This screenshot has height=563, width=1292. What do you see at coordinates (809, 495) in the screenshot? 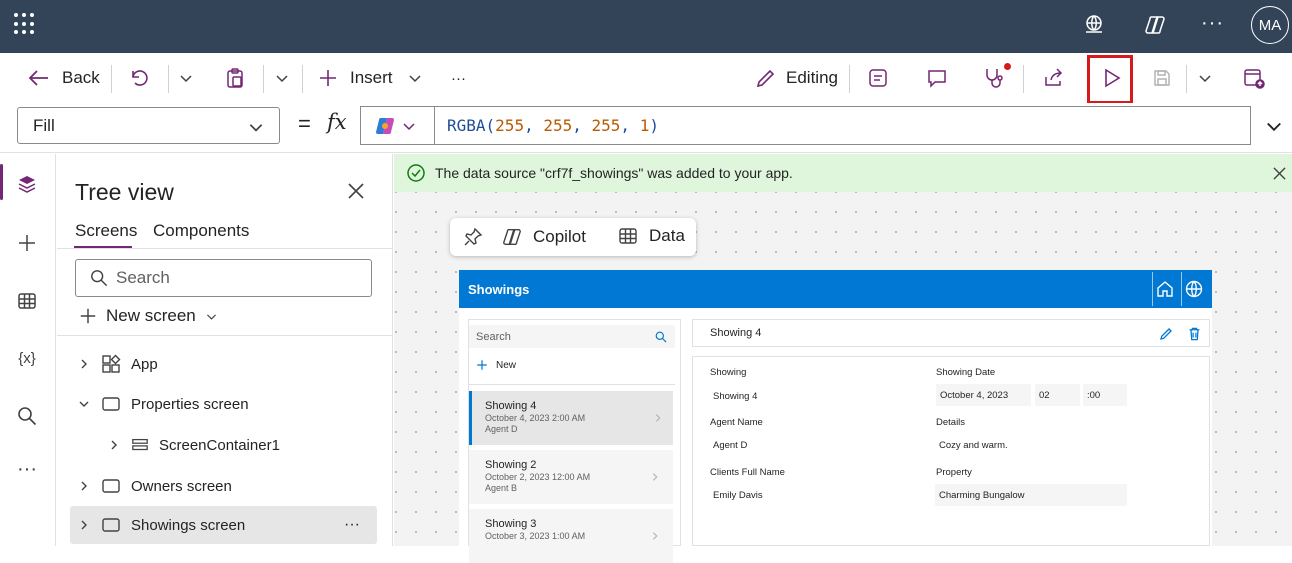
I see `client-field: Emily Davis` at bounding box center [809, 495].